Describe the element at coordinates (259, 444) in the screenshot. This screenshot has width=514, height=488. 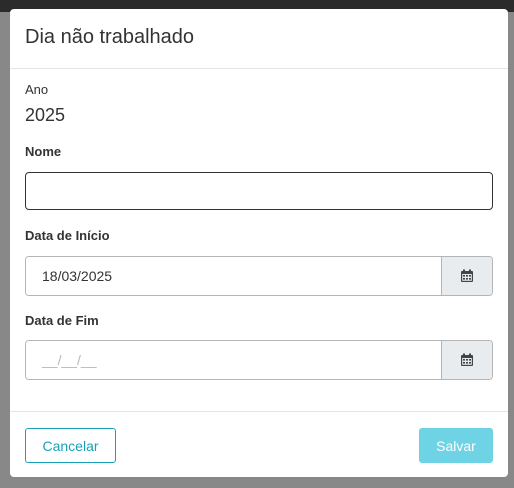
I see `modal-footer: Cancelar Salvar` at that location.